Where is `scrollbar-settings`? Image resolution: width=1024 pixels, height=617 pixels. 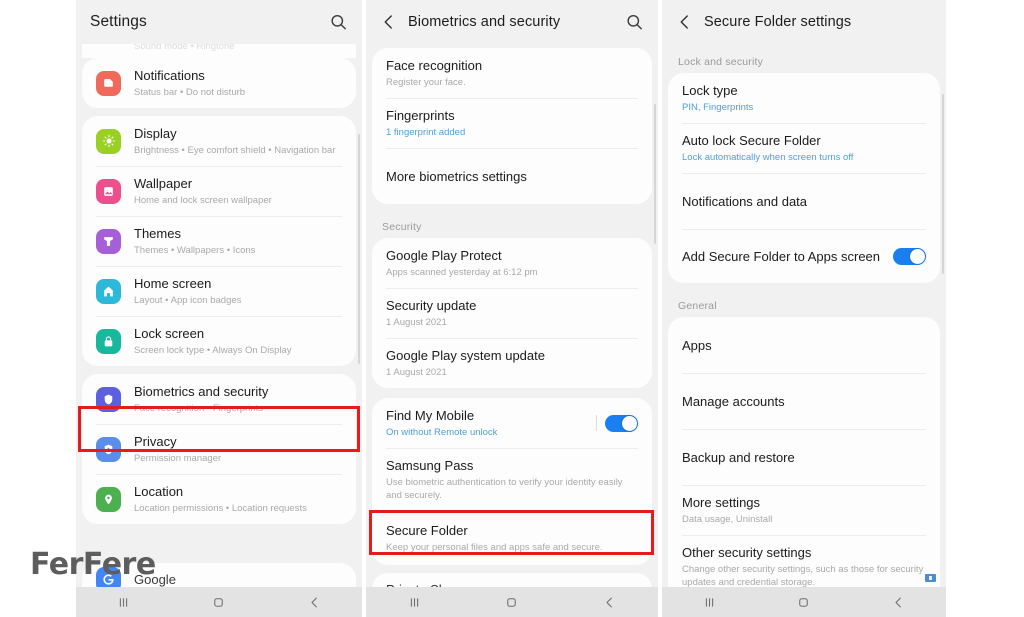 scrollbar-settings is located at coordinates (359, 249).